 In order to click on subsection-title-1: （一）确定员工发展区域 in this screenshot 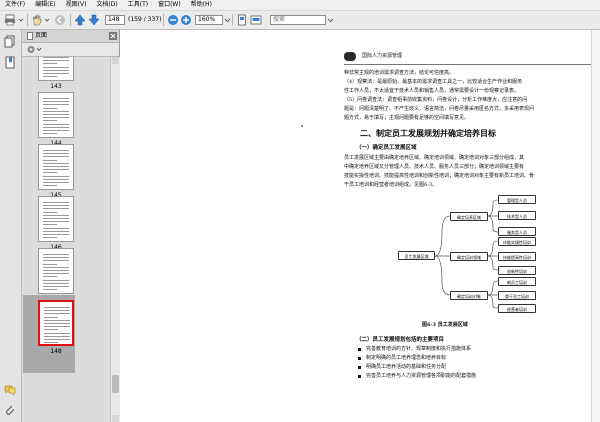, I will do `click(386, 148)`.